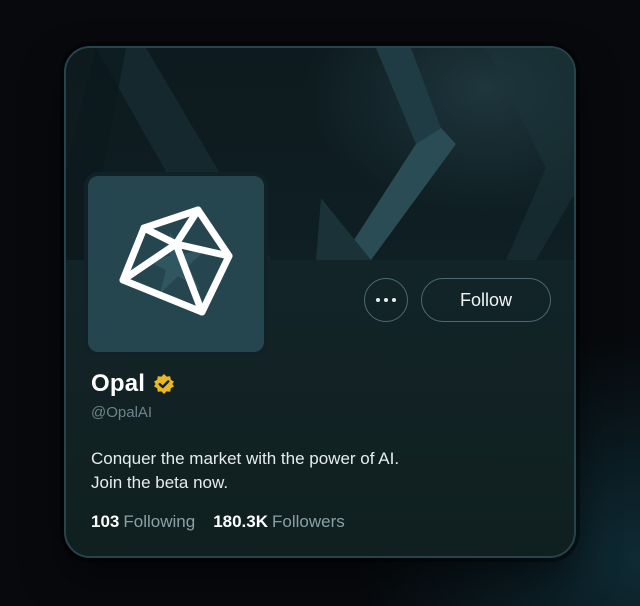 Image resolution: width=640 pixels, height=606 pixels. What do you see at coordinates (160, 482) in the screenshot?
I see `bio-line: Join the beta now.` at bounding box center [160, 482].